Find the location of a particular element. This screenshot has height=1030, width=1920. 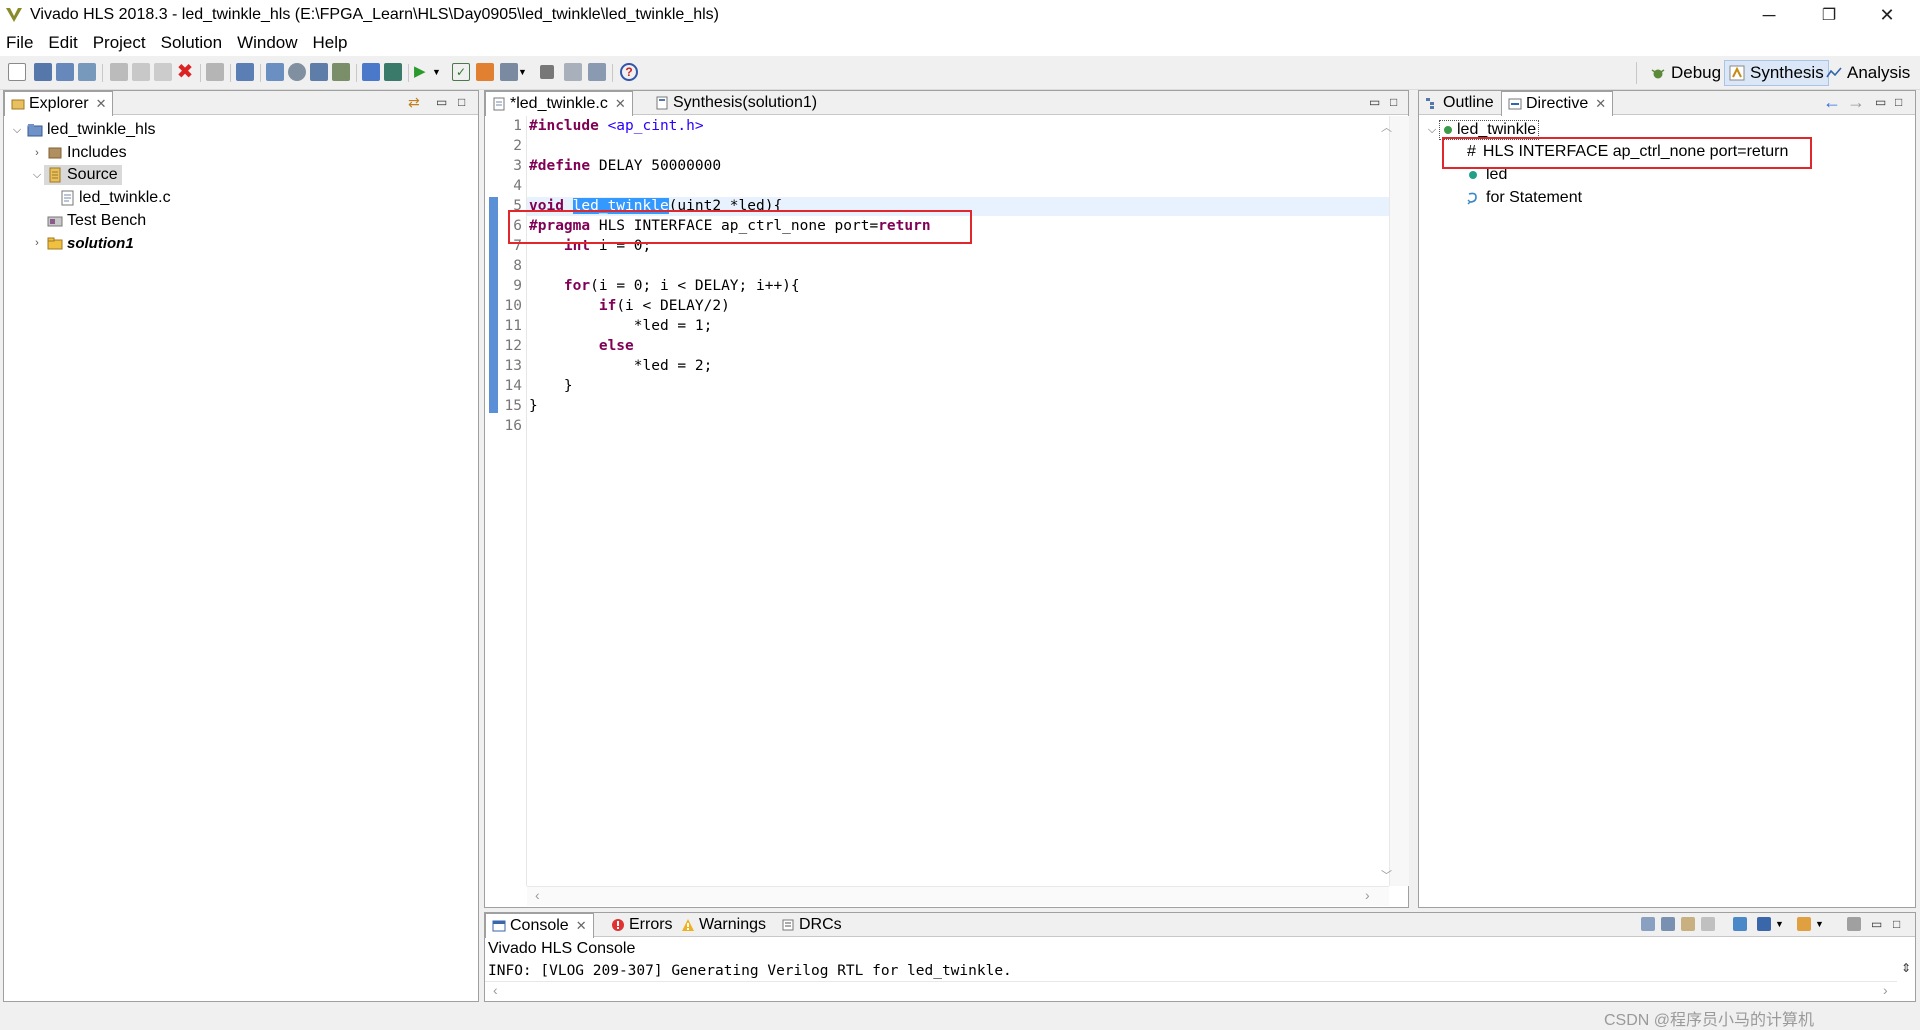

help-icon: ? is located at coordinates (629, 72).